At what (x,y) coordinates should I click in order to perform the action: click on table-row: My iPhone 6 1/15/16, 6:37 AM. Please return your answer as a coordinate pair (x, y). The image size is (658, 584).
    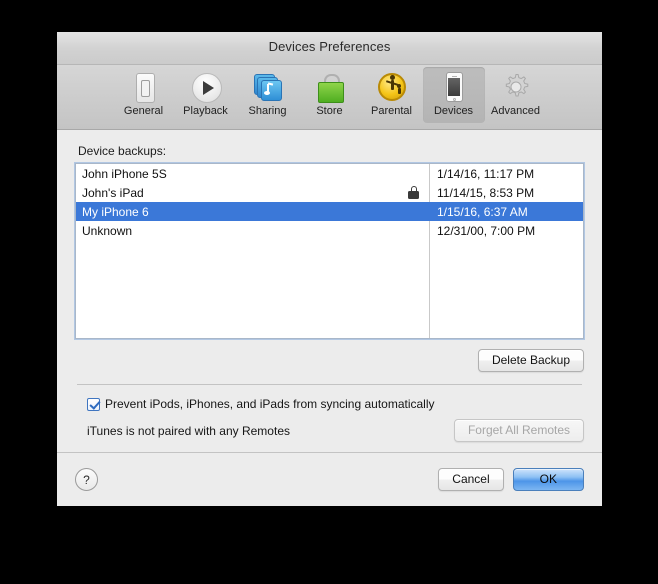
    Looking at the image, I should click on (329, 211).